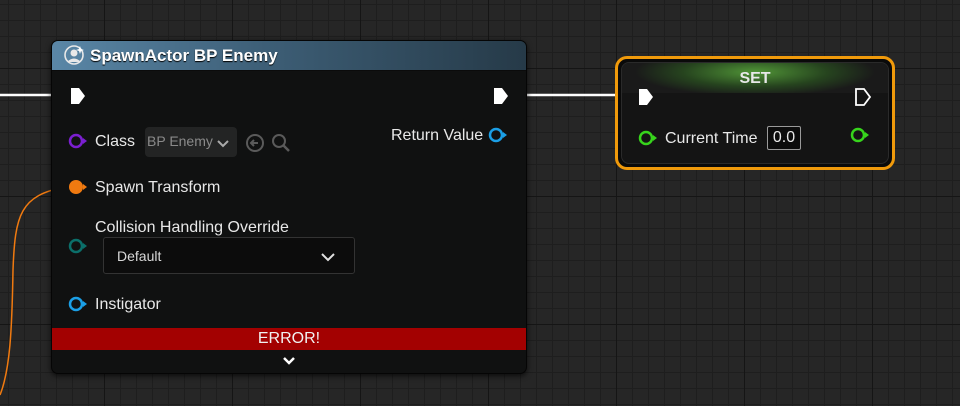 Image resolution: width=960 pixels, height=406 pixels. I want to click on class-pin, so click(78, 143).